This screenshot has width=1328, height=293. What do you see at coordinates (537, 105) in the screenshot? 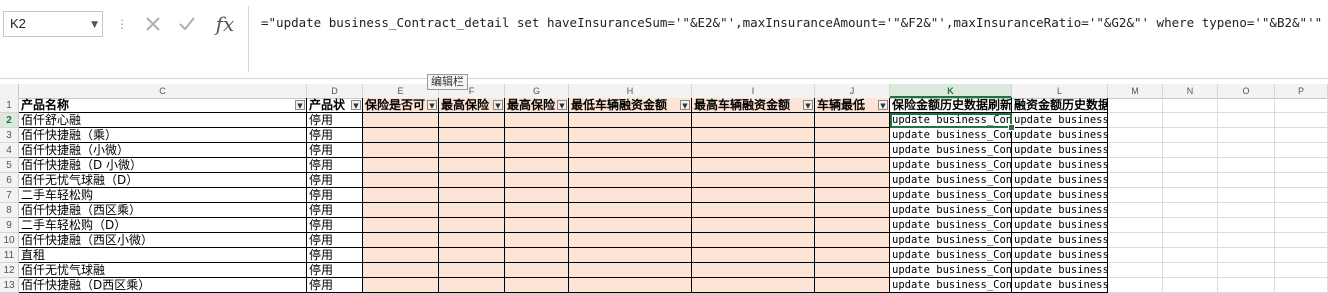
I see `header-cell-g: 最高保险 ▼` at bounding box center [537, 105].